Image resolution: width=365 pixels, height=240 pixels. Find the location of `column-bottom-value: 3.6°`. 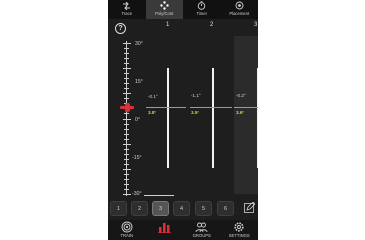

column-bottom-value: 3.6° is located at coordinates (240, 112).